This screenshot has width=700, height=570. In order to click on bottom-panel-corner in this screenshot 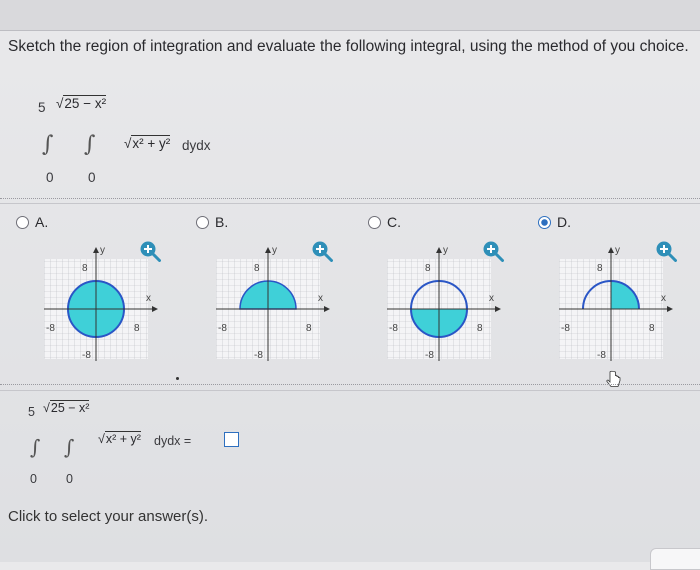, I will do `click(675, 559)`.